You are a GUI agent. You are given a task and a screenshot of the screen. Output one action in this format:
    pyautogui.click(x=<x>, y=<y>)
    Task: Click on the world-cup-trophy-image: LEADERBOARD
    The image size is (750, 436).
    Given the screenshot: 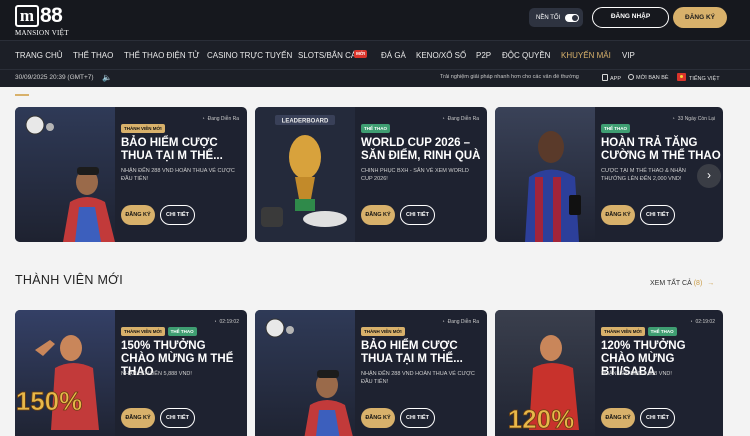 What is the action you would take?
    pyautogui.click(x=305, y=174)
    